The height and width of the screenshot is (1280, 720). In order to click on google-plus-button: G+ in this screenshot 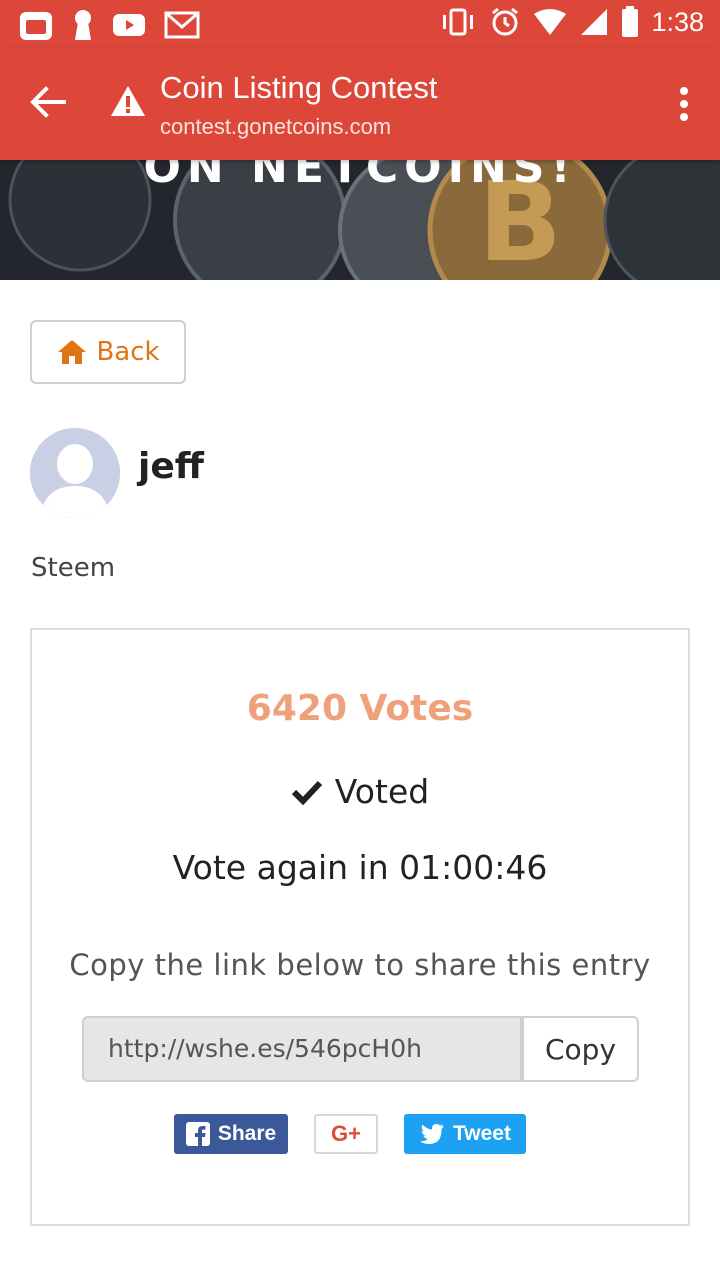, I will do `click(346, 1134)`.